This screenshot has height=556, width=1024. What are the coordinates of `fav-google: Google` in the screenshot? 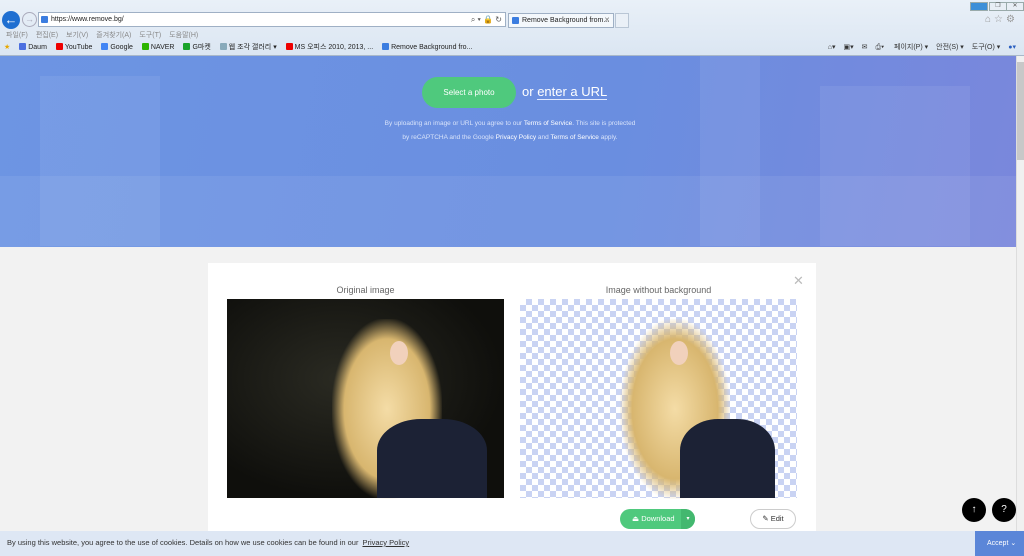 It's located at (117, 47).